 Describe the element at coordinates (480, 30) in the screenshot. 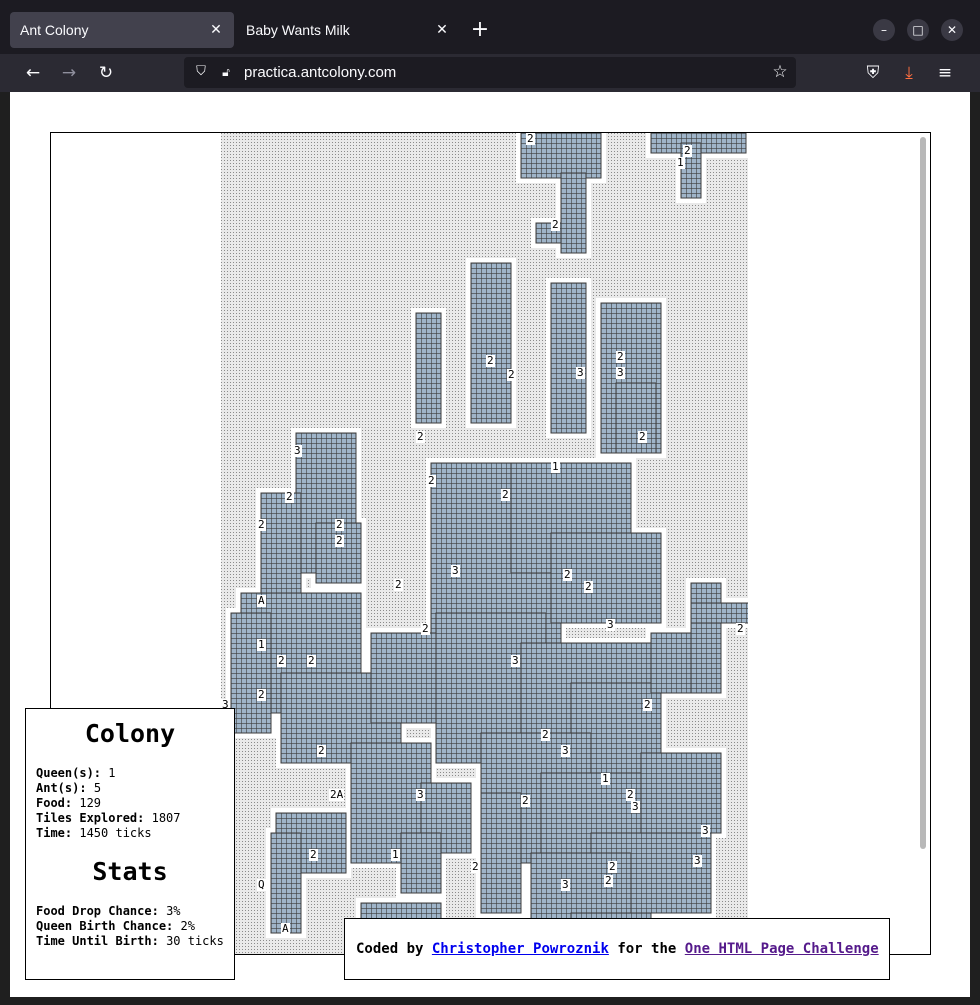

I see `new-tab-icon: +` at that location.